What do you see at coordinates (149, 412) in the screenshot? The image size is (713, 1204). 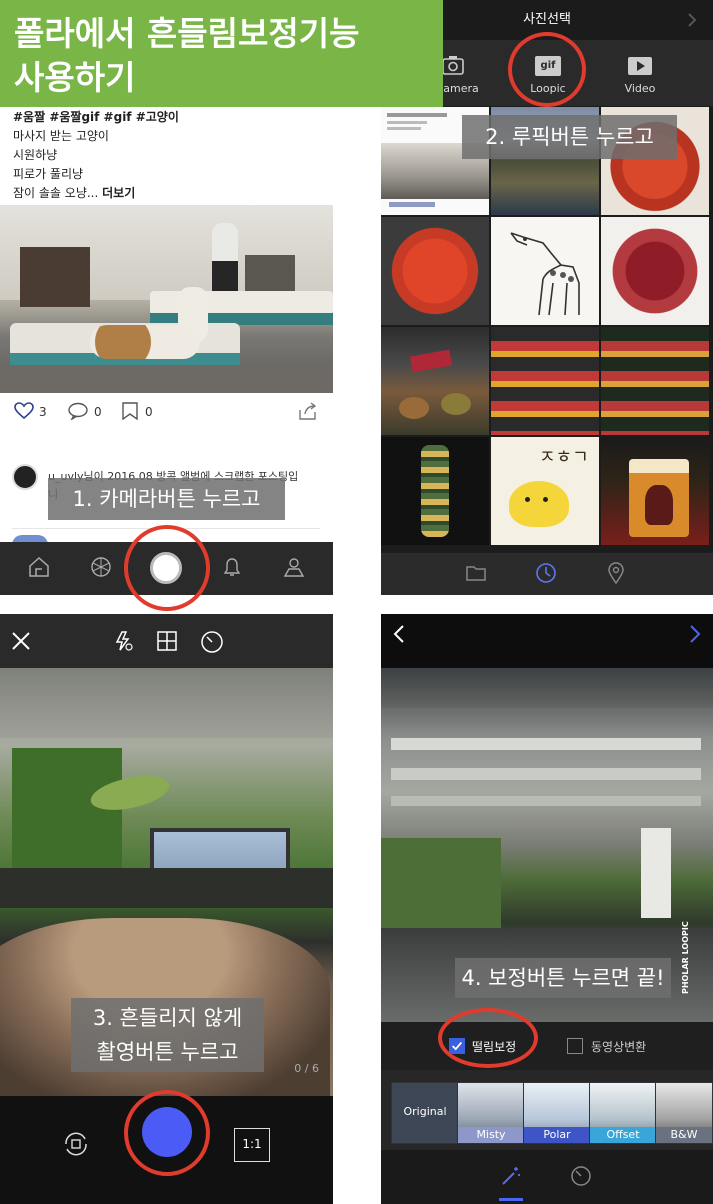 I see `bookmark-count: 0` at bounding box center [149, 412].